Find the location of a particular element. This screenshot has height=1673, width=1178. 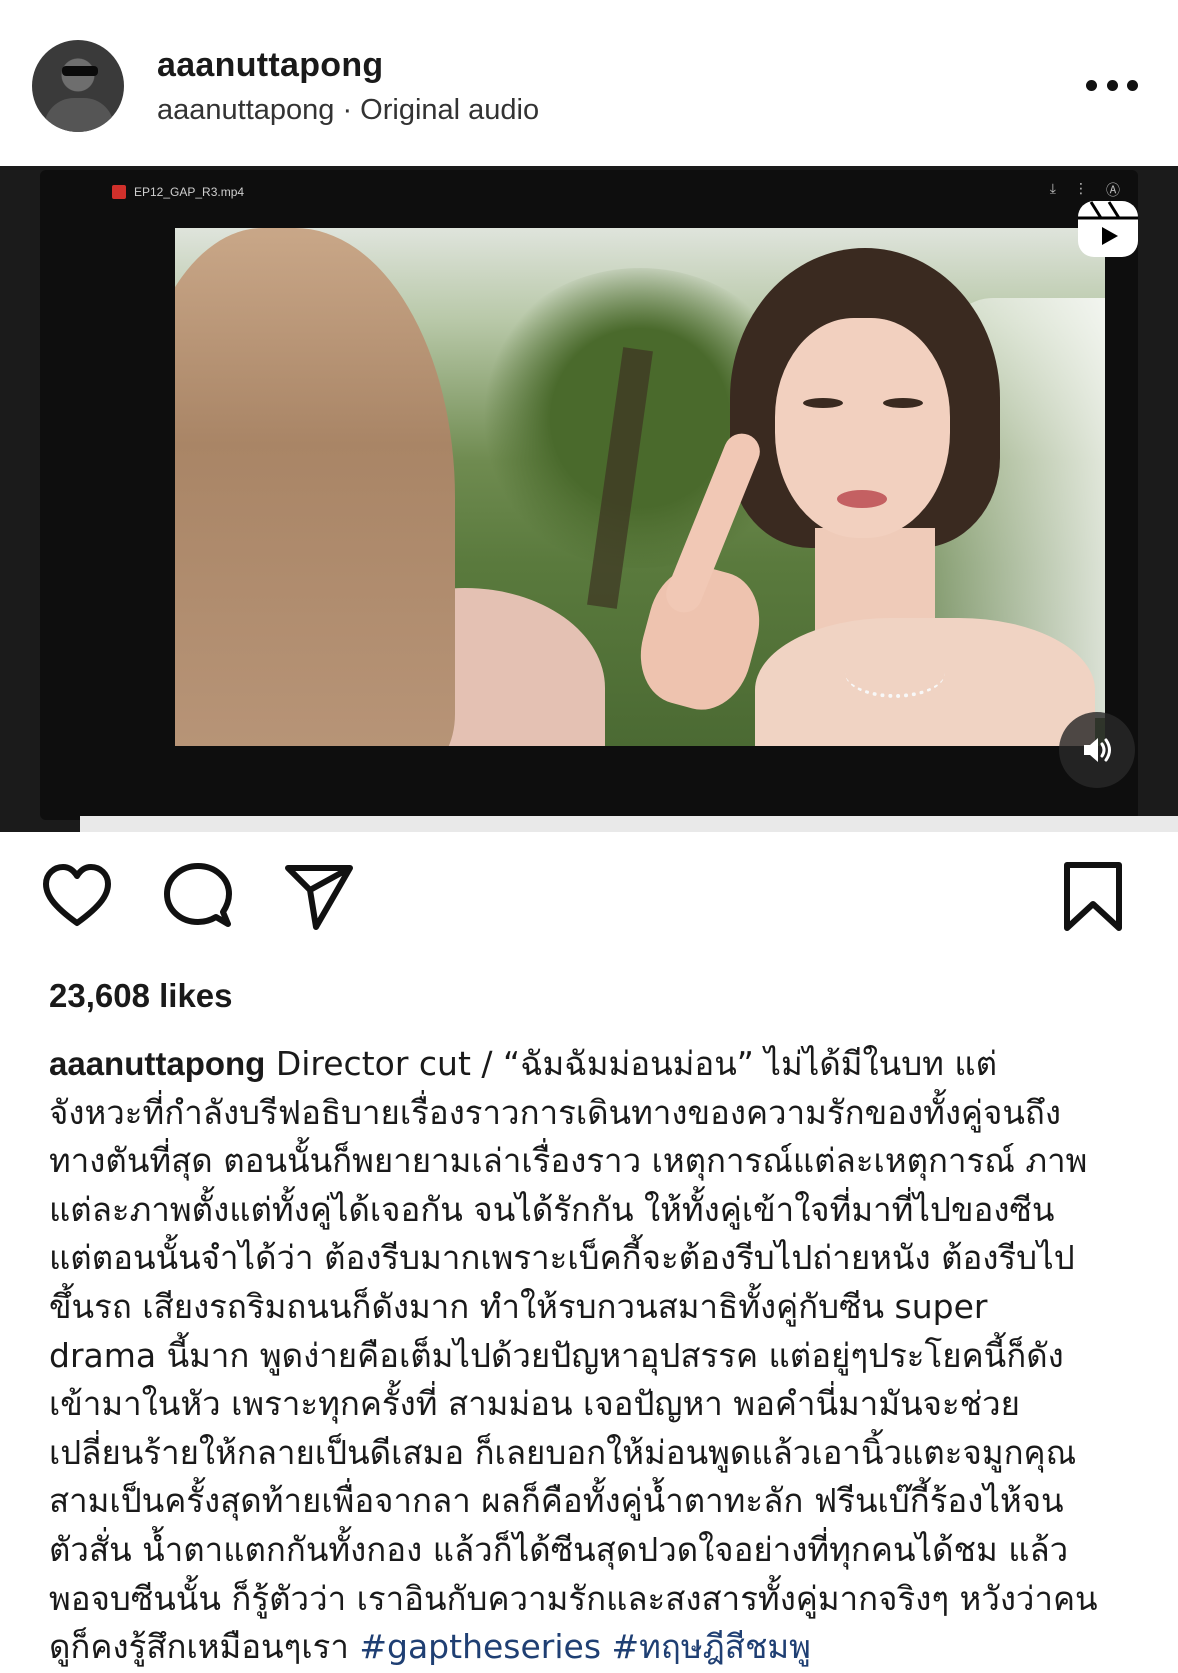

necklace is located at coordinates (895, 673).